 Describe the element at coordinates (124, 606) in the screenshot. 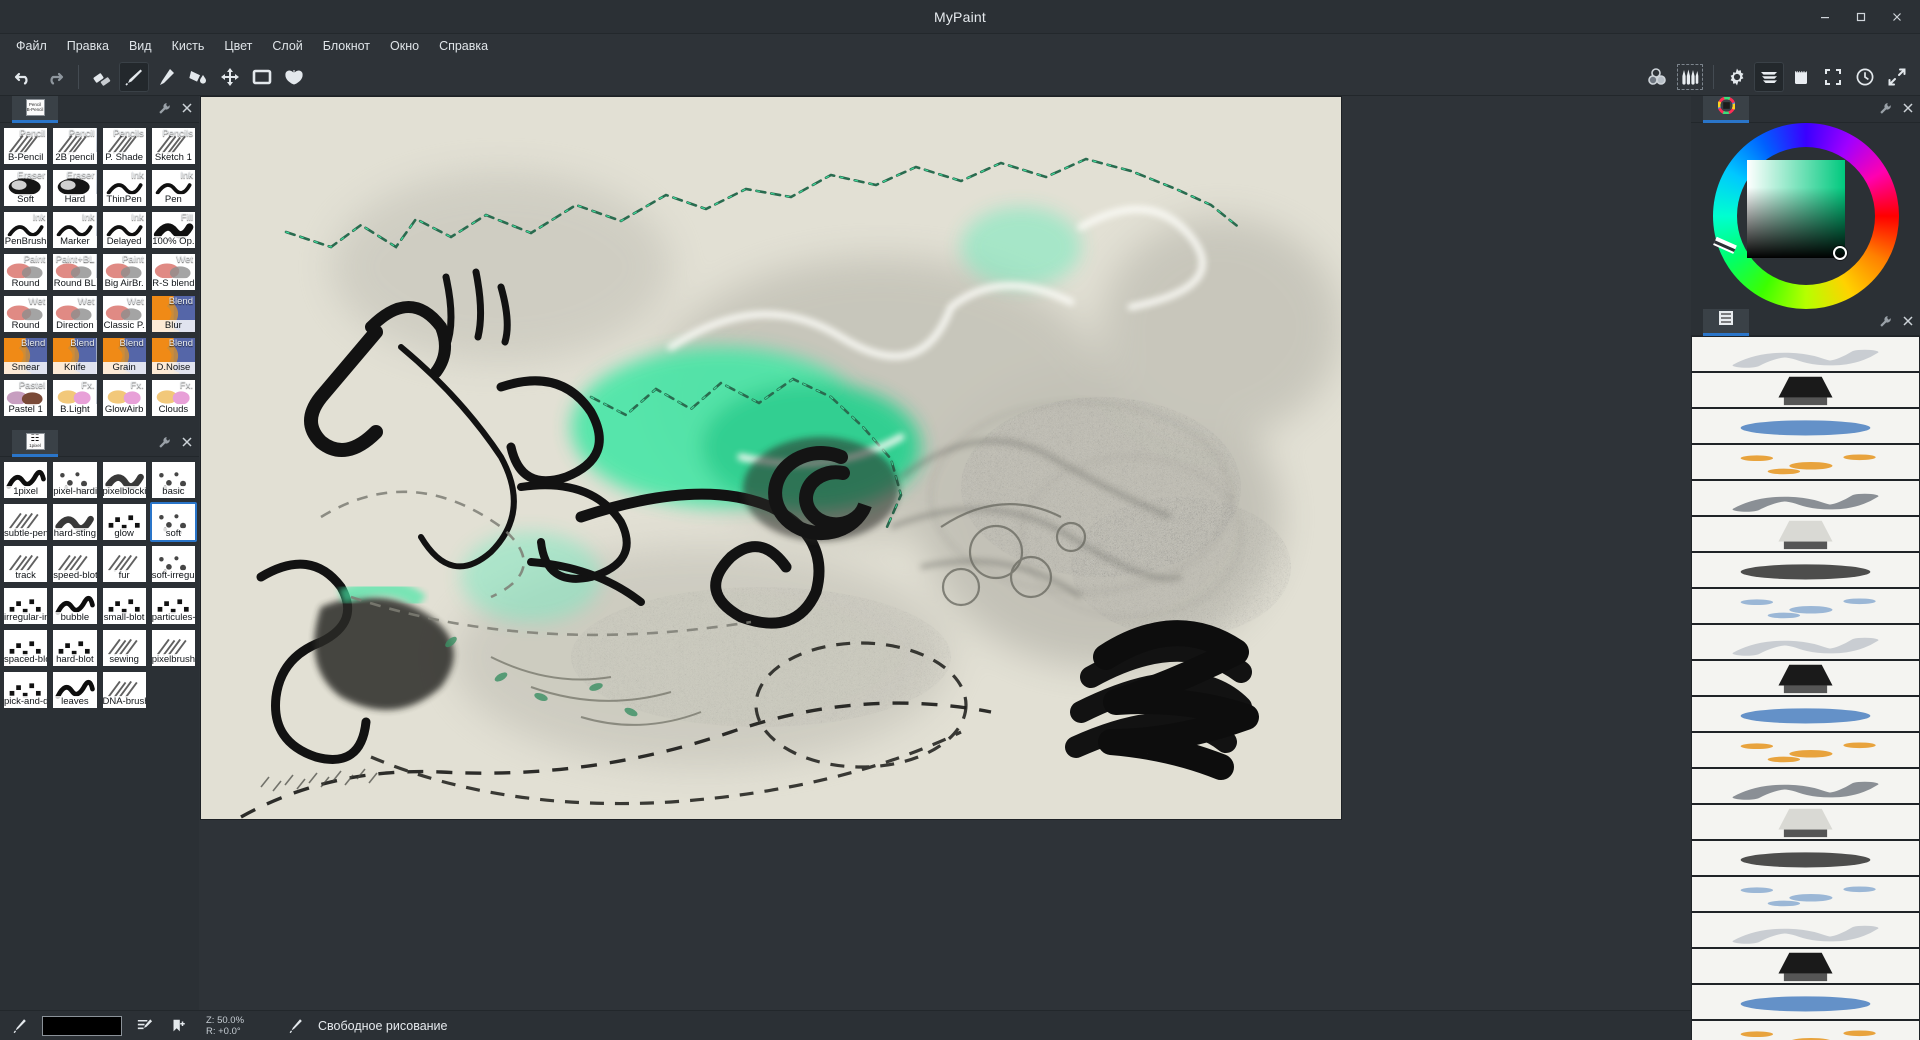

I see `brush-cell: small-blot` at that location.